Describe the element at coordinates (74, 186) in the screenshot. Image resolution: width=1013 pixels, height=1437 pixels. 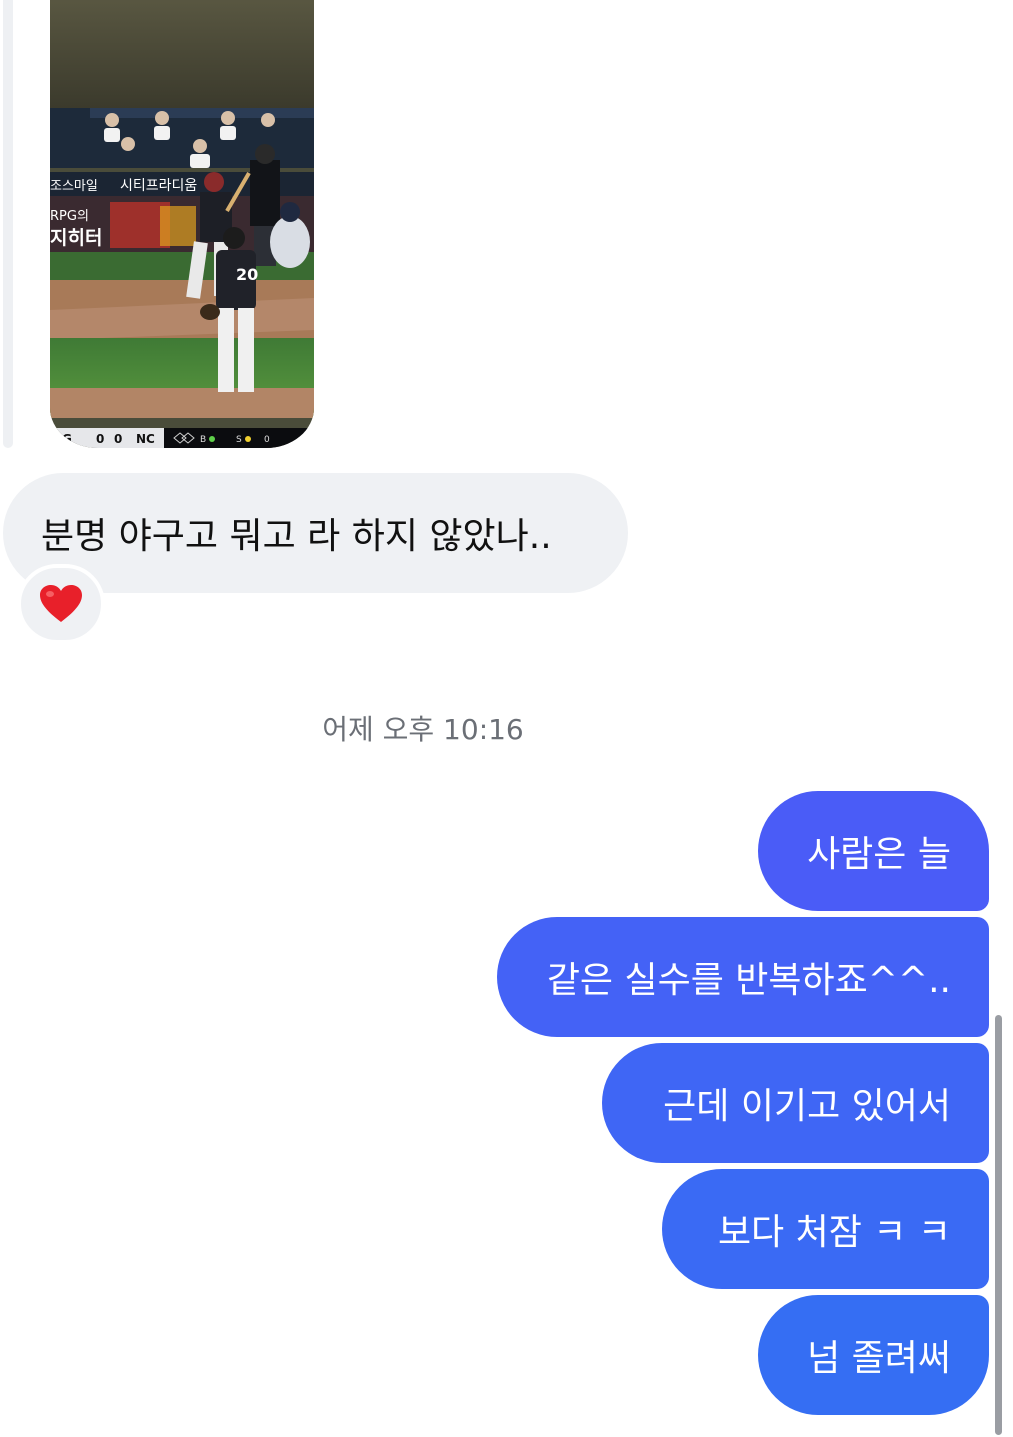
I see `ad-board-text: 조스마일` at that location.